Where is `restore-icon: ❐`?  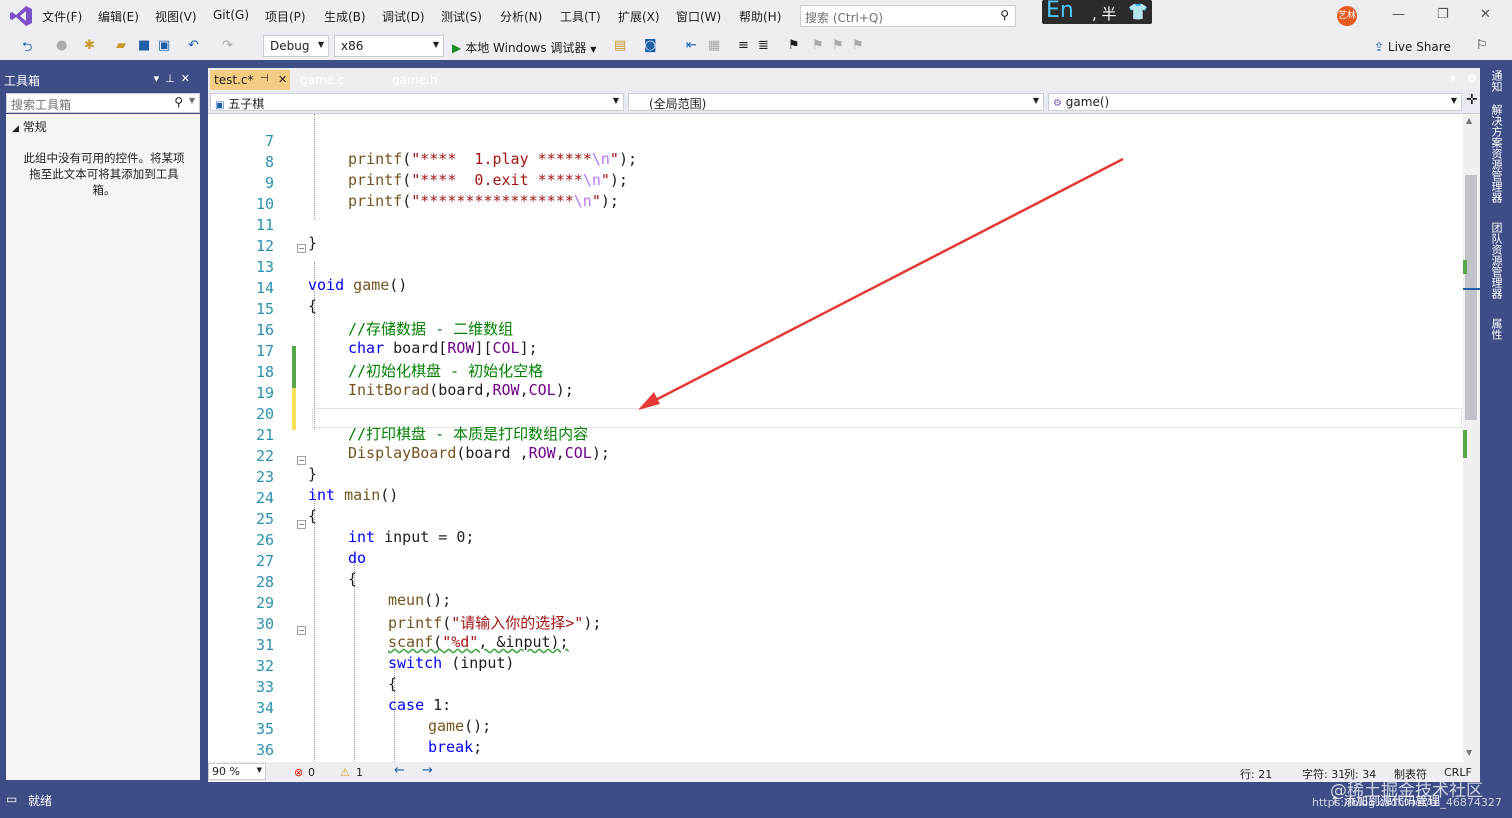 restore-icon: ❐ is located at coordinates (1443, 14).